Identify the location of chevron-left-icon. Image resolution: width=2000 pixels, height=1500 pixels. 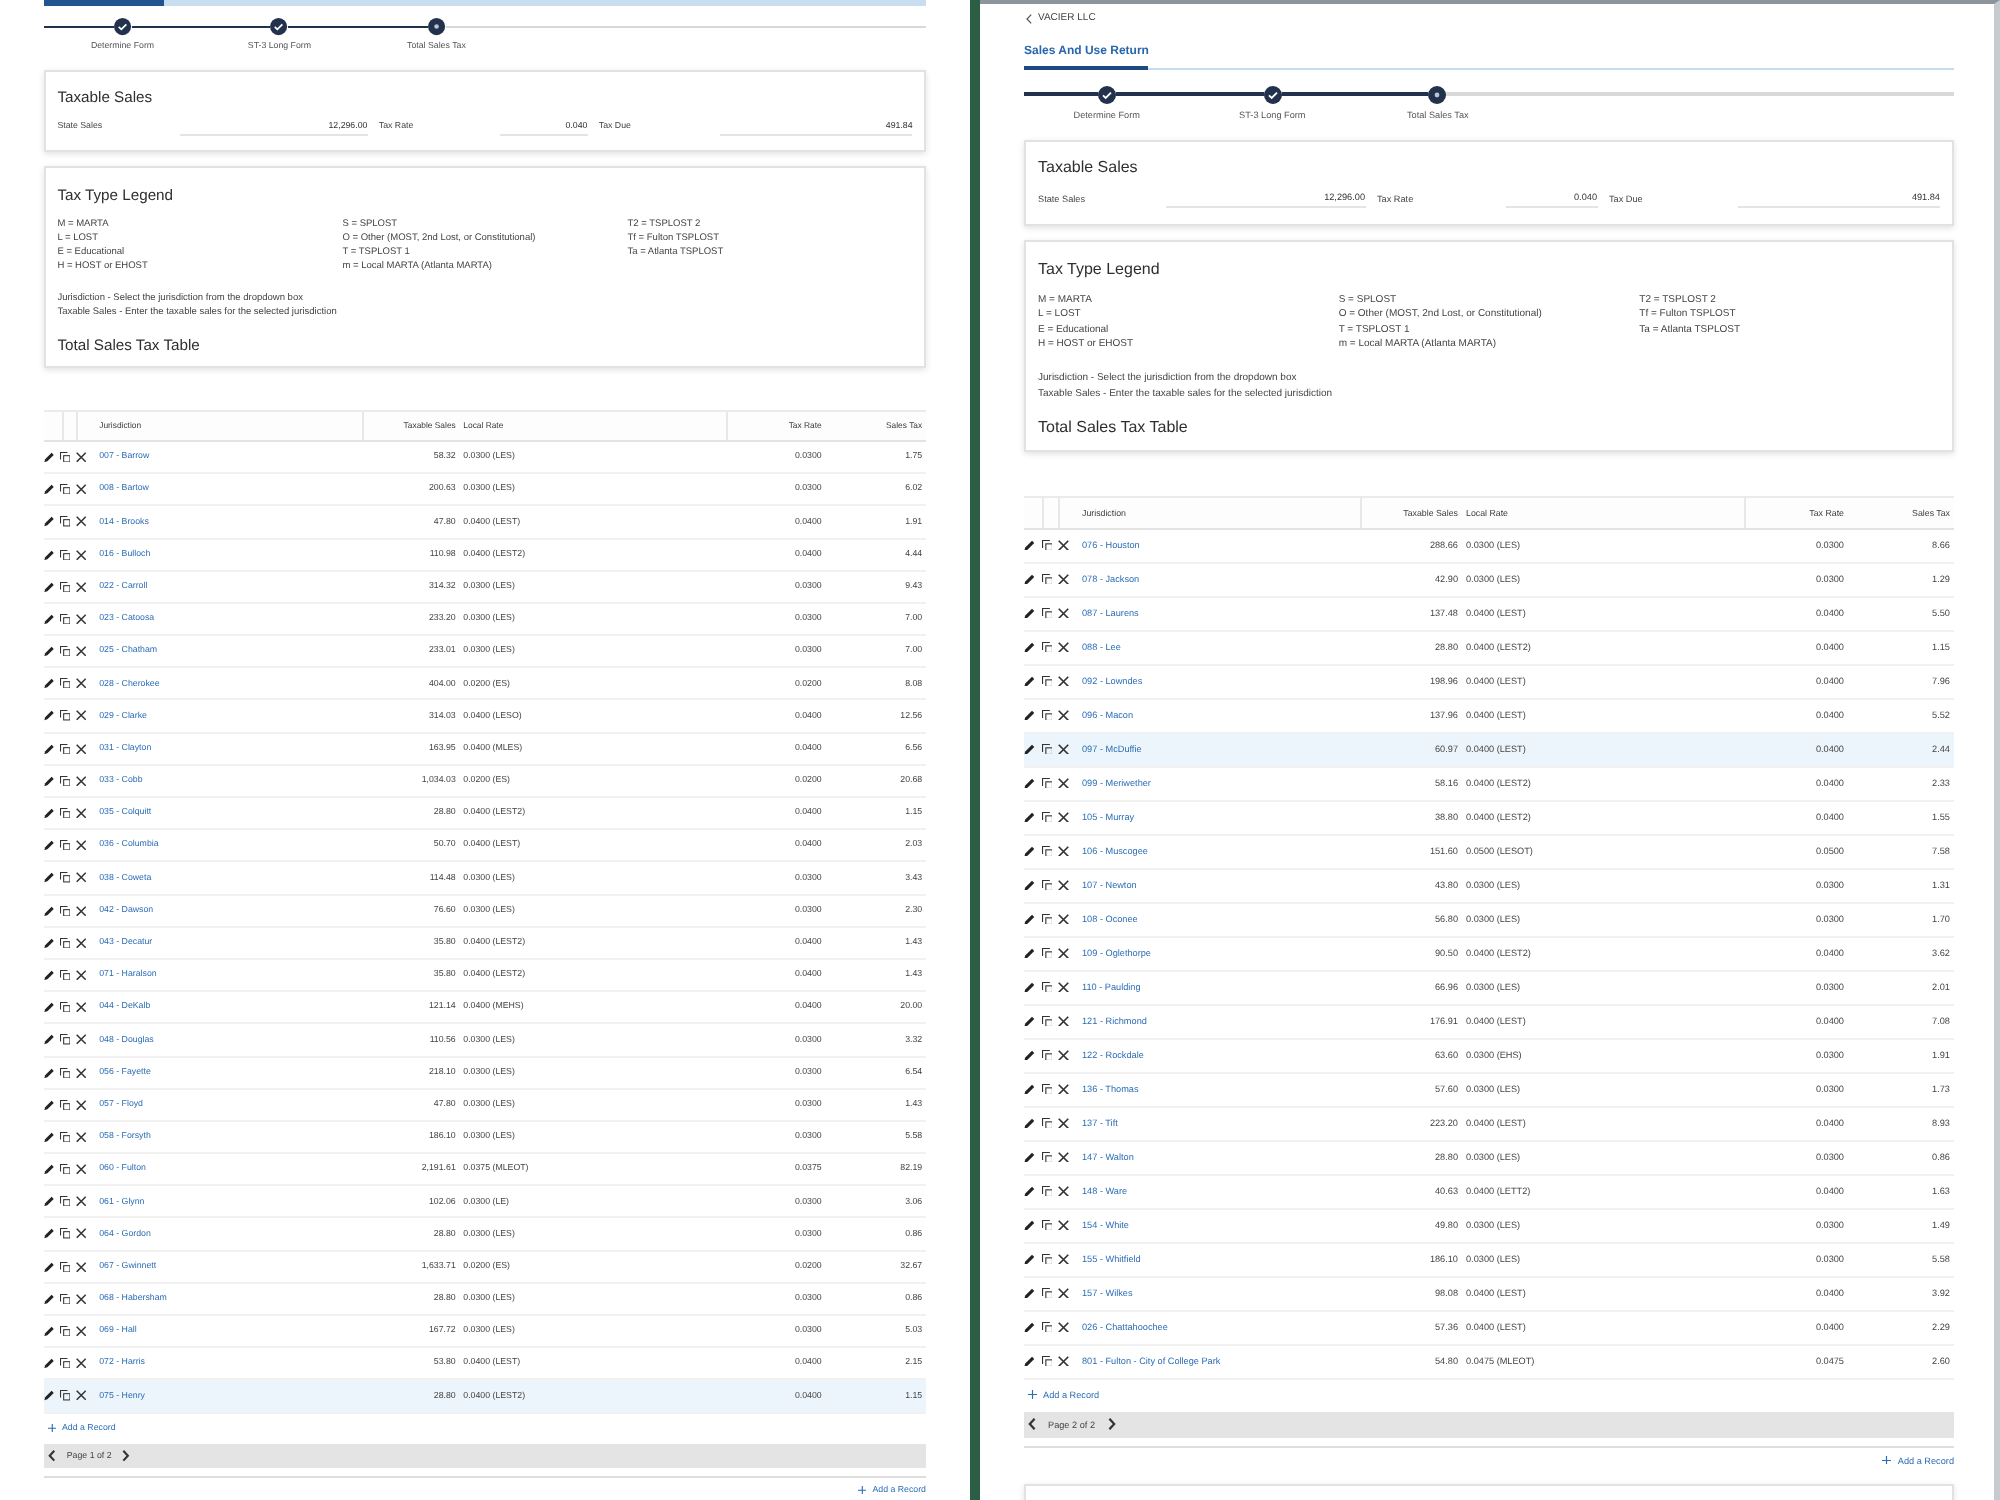
(1032, 1424).